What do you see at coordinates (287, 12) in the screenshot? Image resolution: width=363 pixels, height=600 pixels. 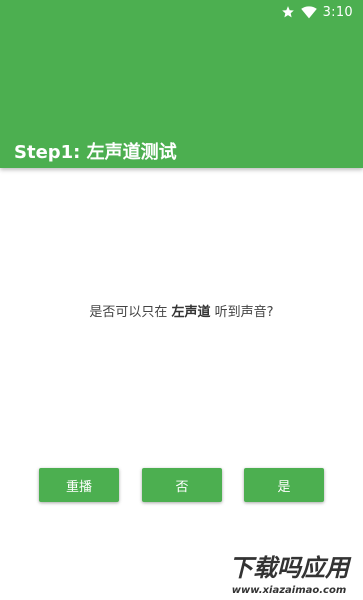 I see `star-icon` at bounding box center [287, 12].